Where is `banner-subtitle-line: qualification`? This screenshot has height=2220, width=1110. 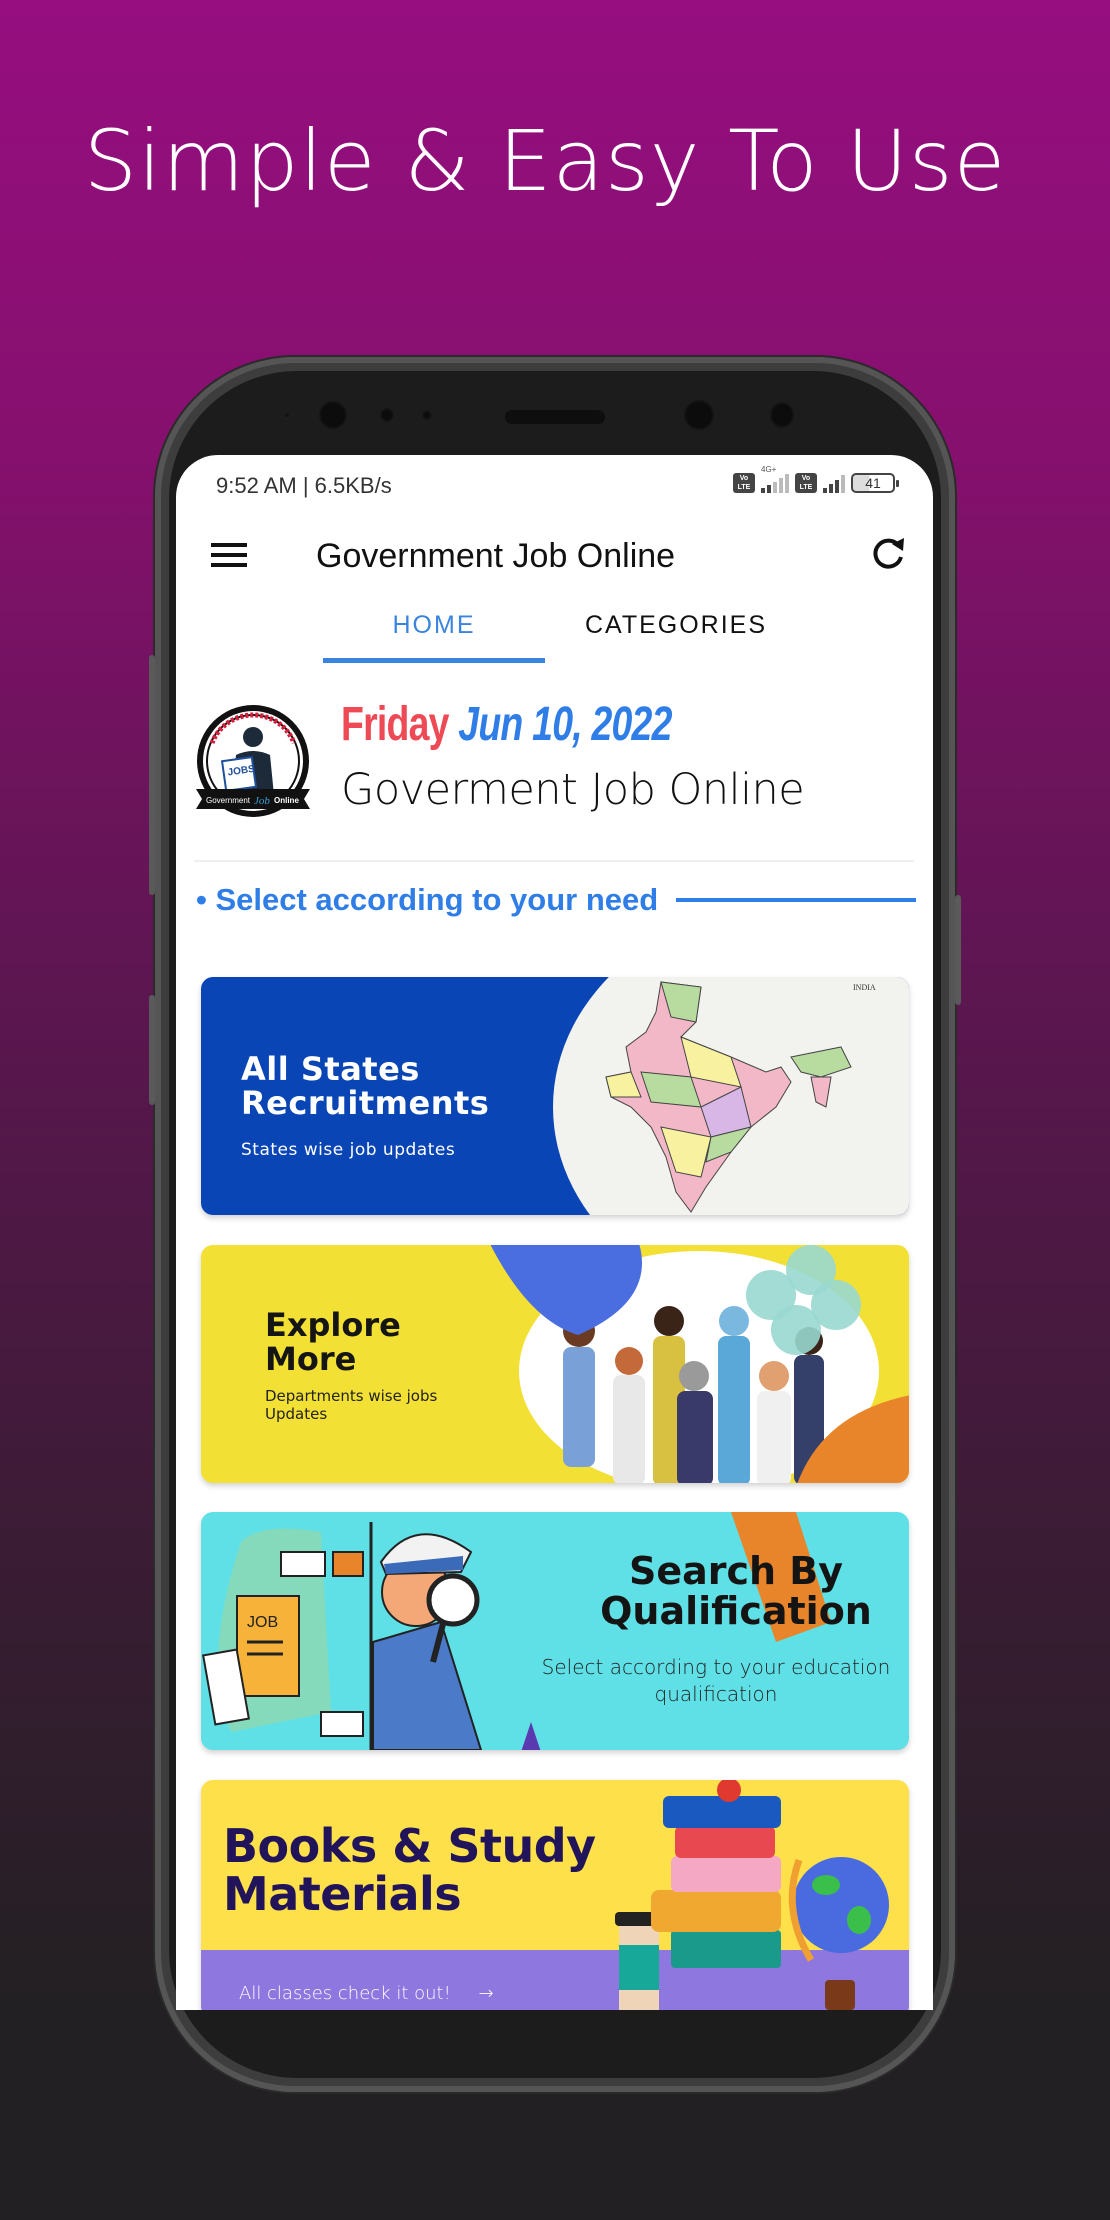
banner-subtitle-line: qualification is located at coordinates (716, 1694).